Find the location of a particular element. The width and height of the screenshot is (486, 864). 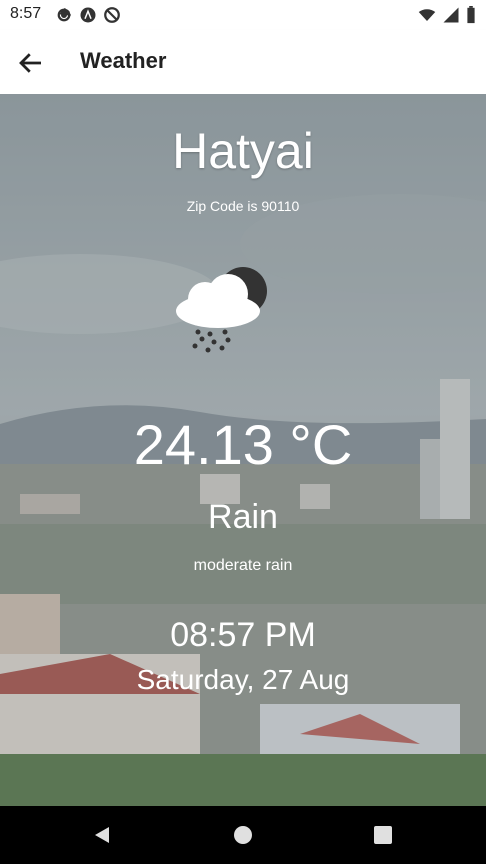

cloud-rain-moon-icon is located at coordinates (221, 310).